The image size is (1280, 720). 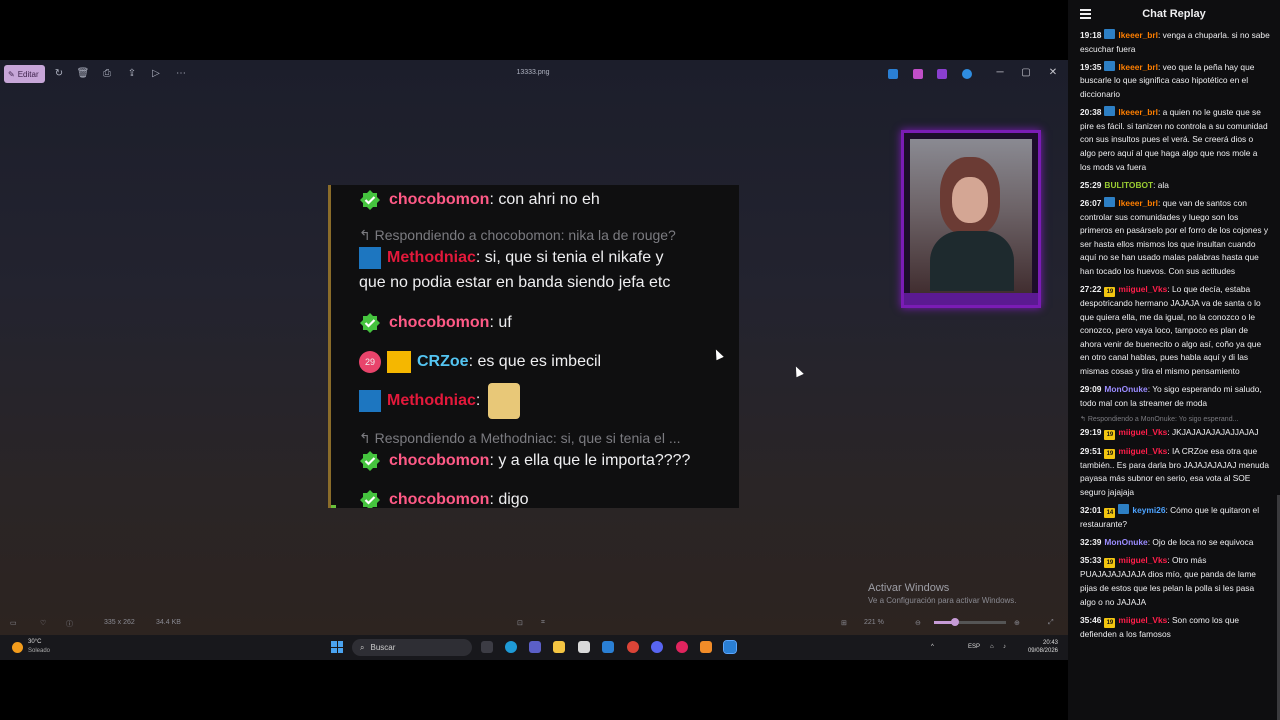 I want to click on message-timestamp: 25:29, so click(x=1090, y=185).